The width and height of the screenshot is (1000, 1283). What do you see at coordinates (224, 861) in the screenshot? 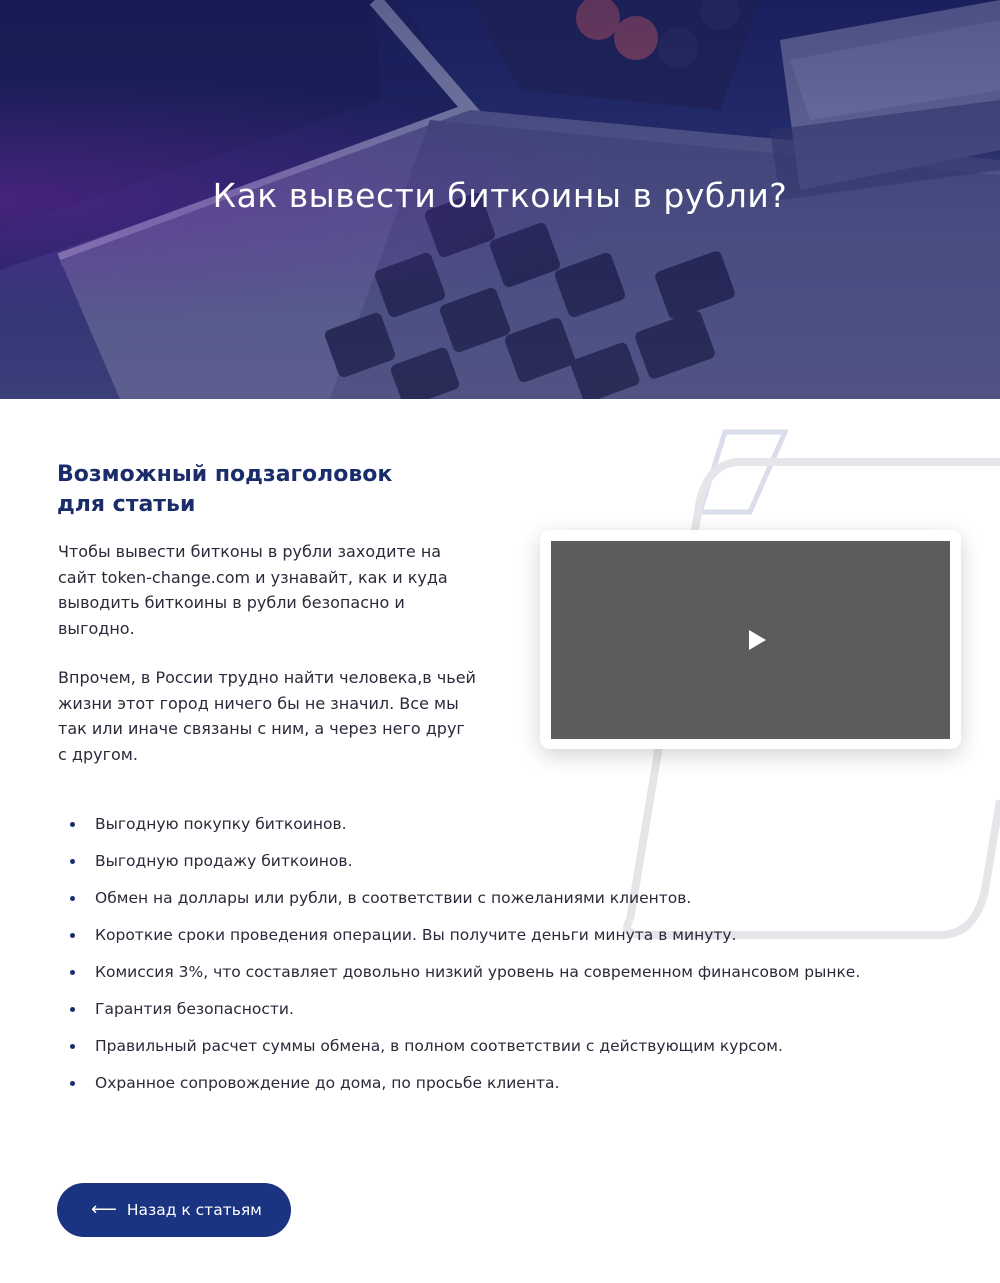
I see `list-item-text: Выгодную продажу биткоинов.` at bounding box center [224, 861].